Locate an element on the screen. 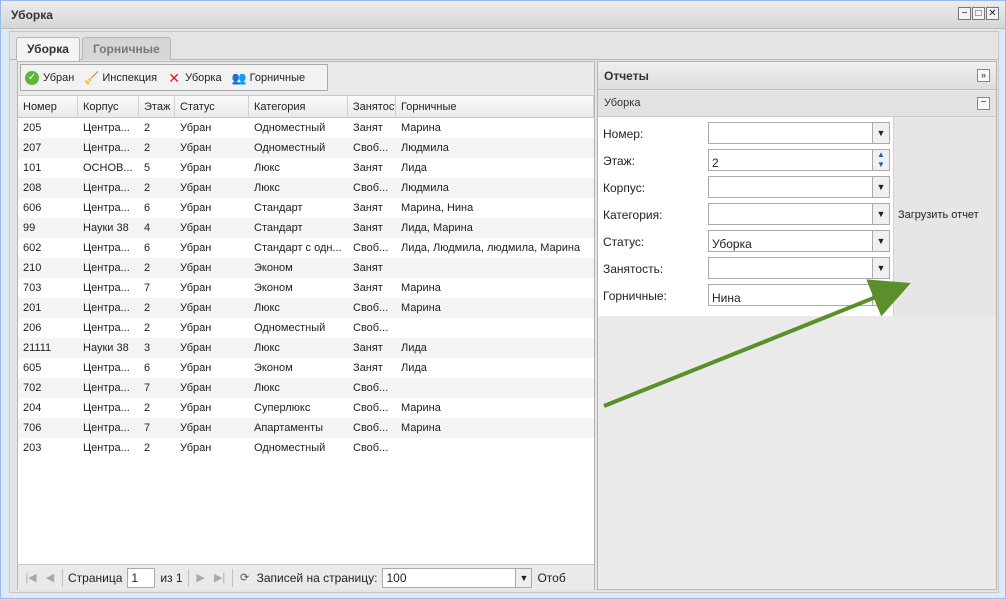 The height and width of the screenshot is (599, 1006). column-header-building: Корпус is located at coordinates (108, 107).